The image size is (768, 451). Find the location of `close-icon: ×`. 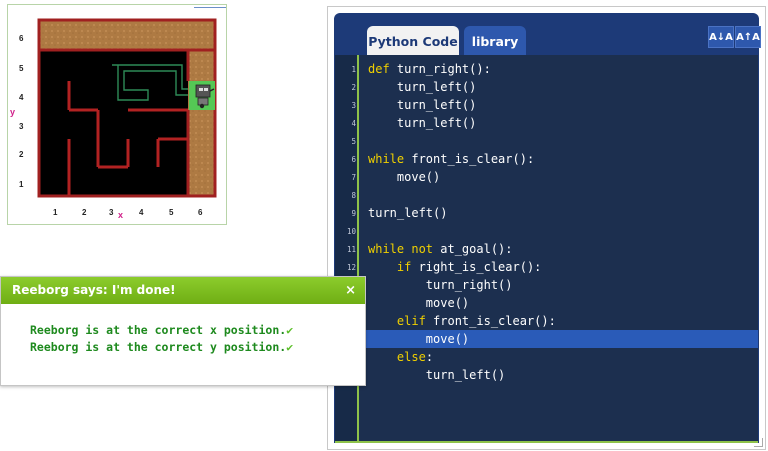

close-icon: × is located at coordinates (350, 290).